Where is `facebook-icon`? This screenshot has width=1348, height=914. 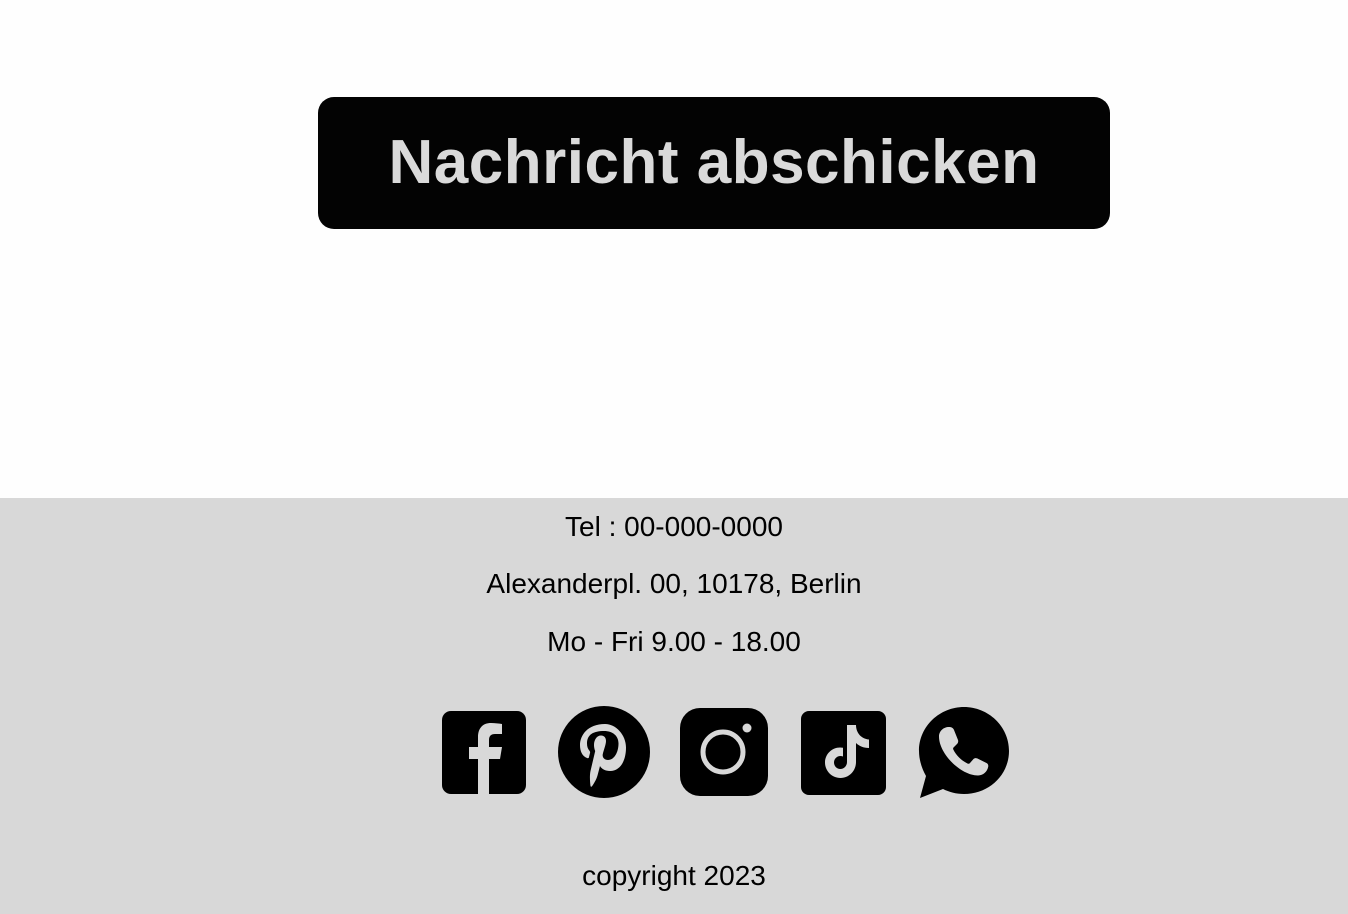 facebook-icon is located at coordinates (486, 750).